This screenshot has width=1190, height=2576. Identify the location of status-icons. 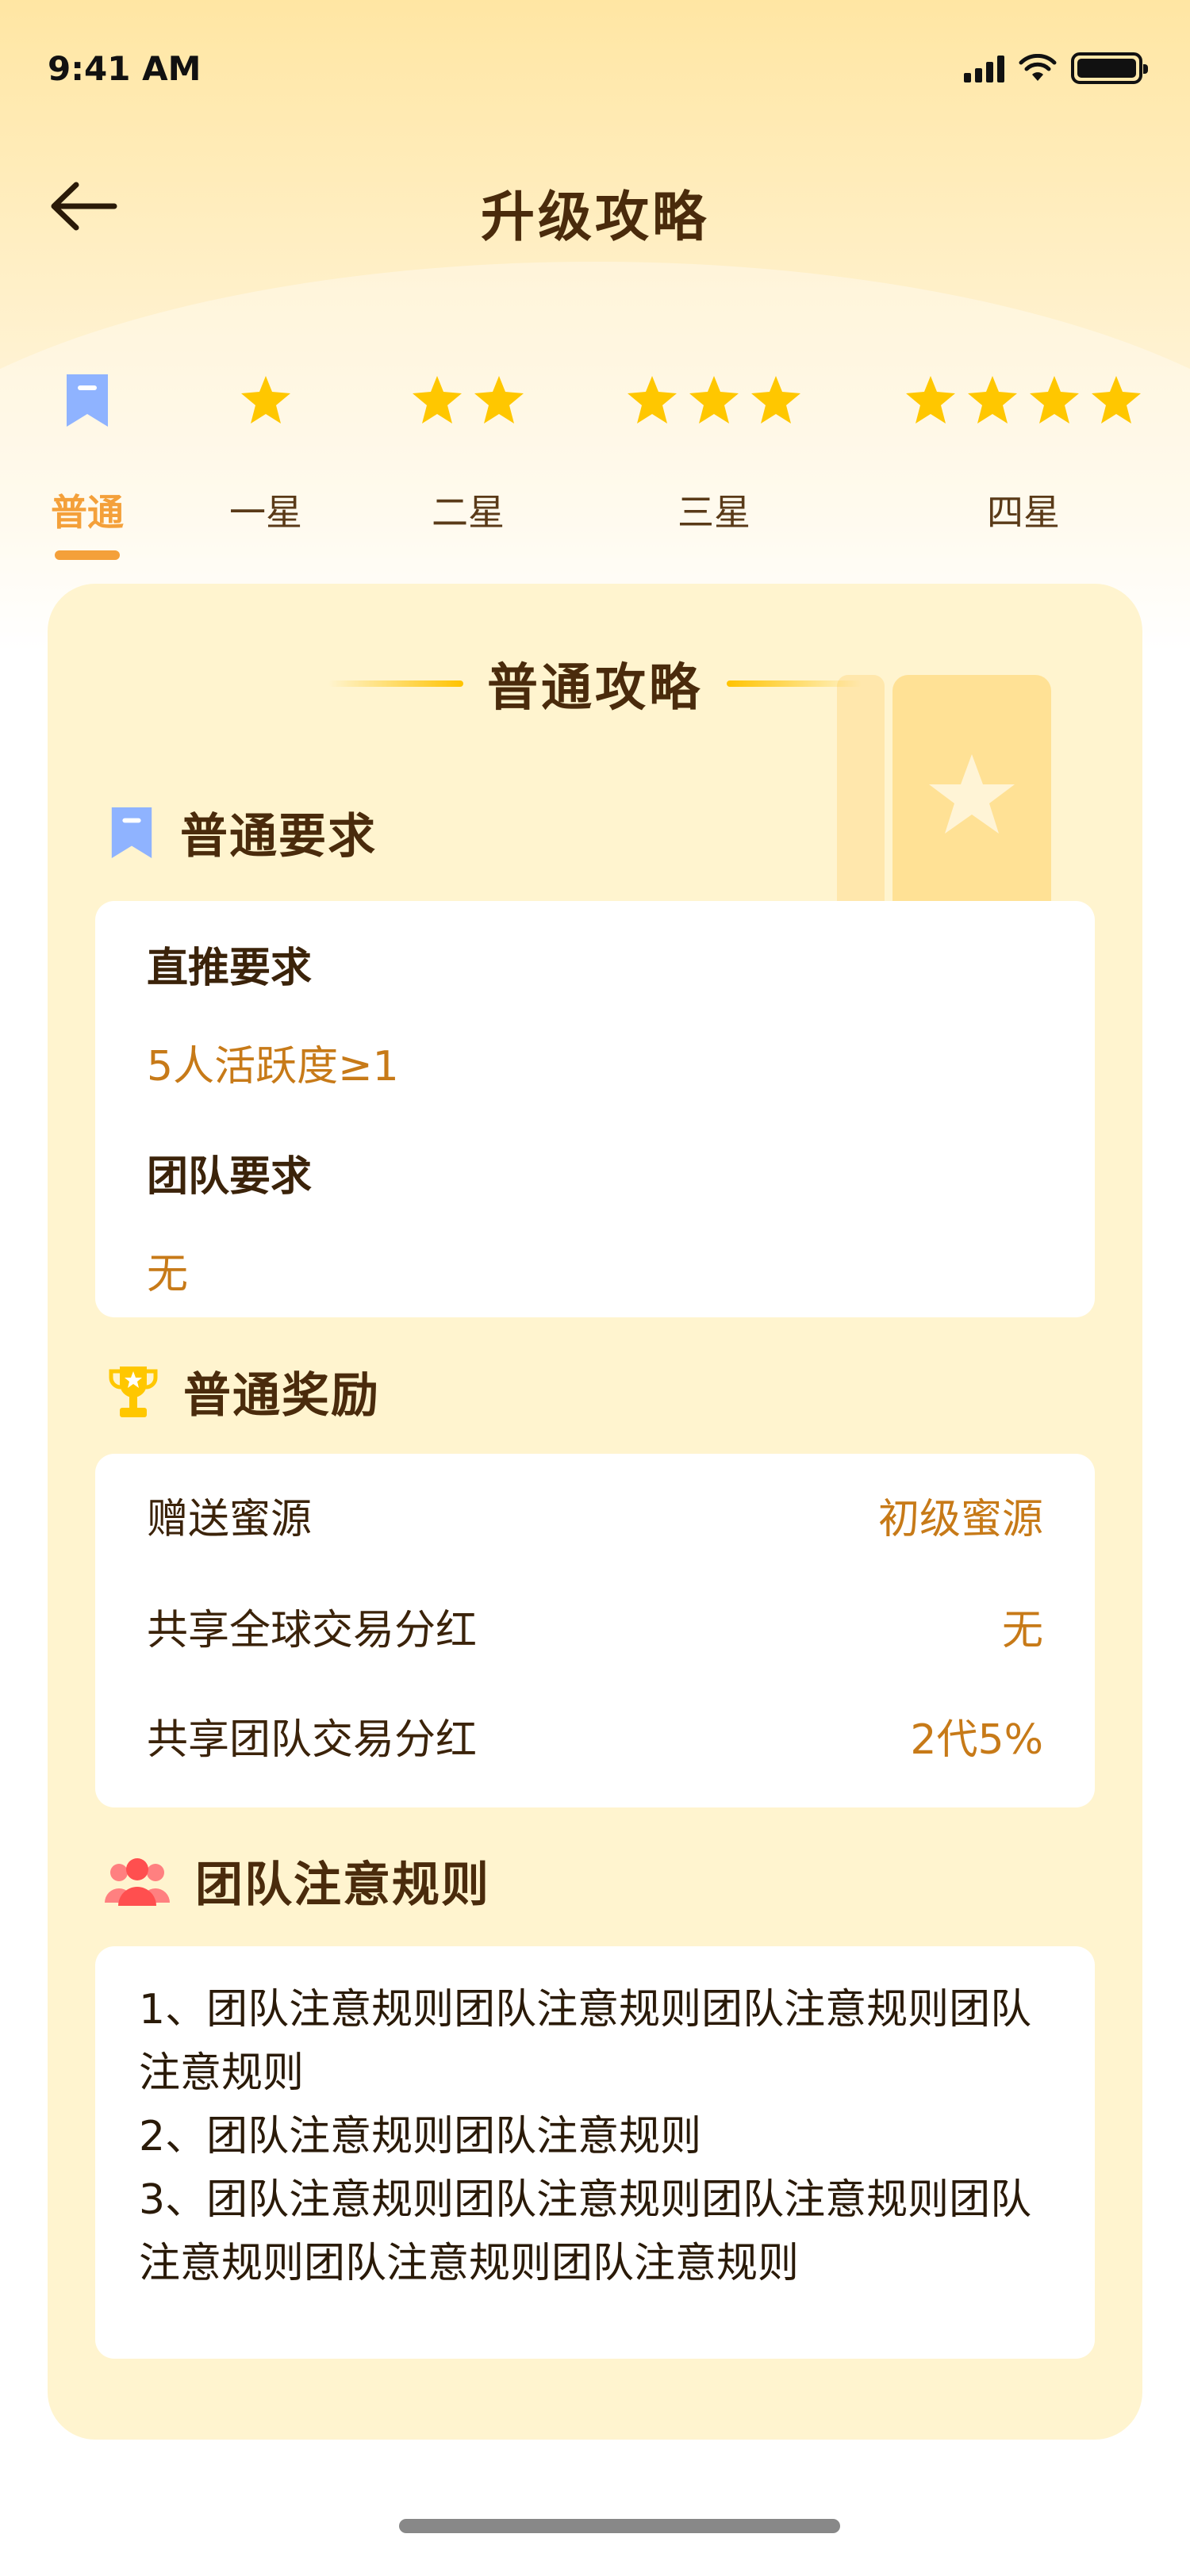
(1056, 68).